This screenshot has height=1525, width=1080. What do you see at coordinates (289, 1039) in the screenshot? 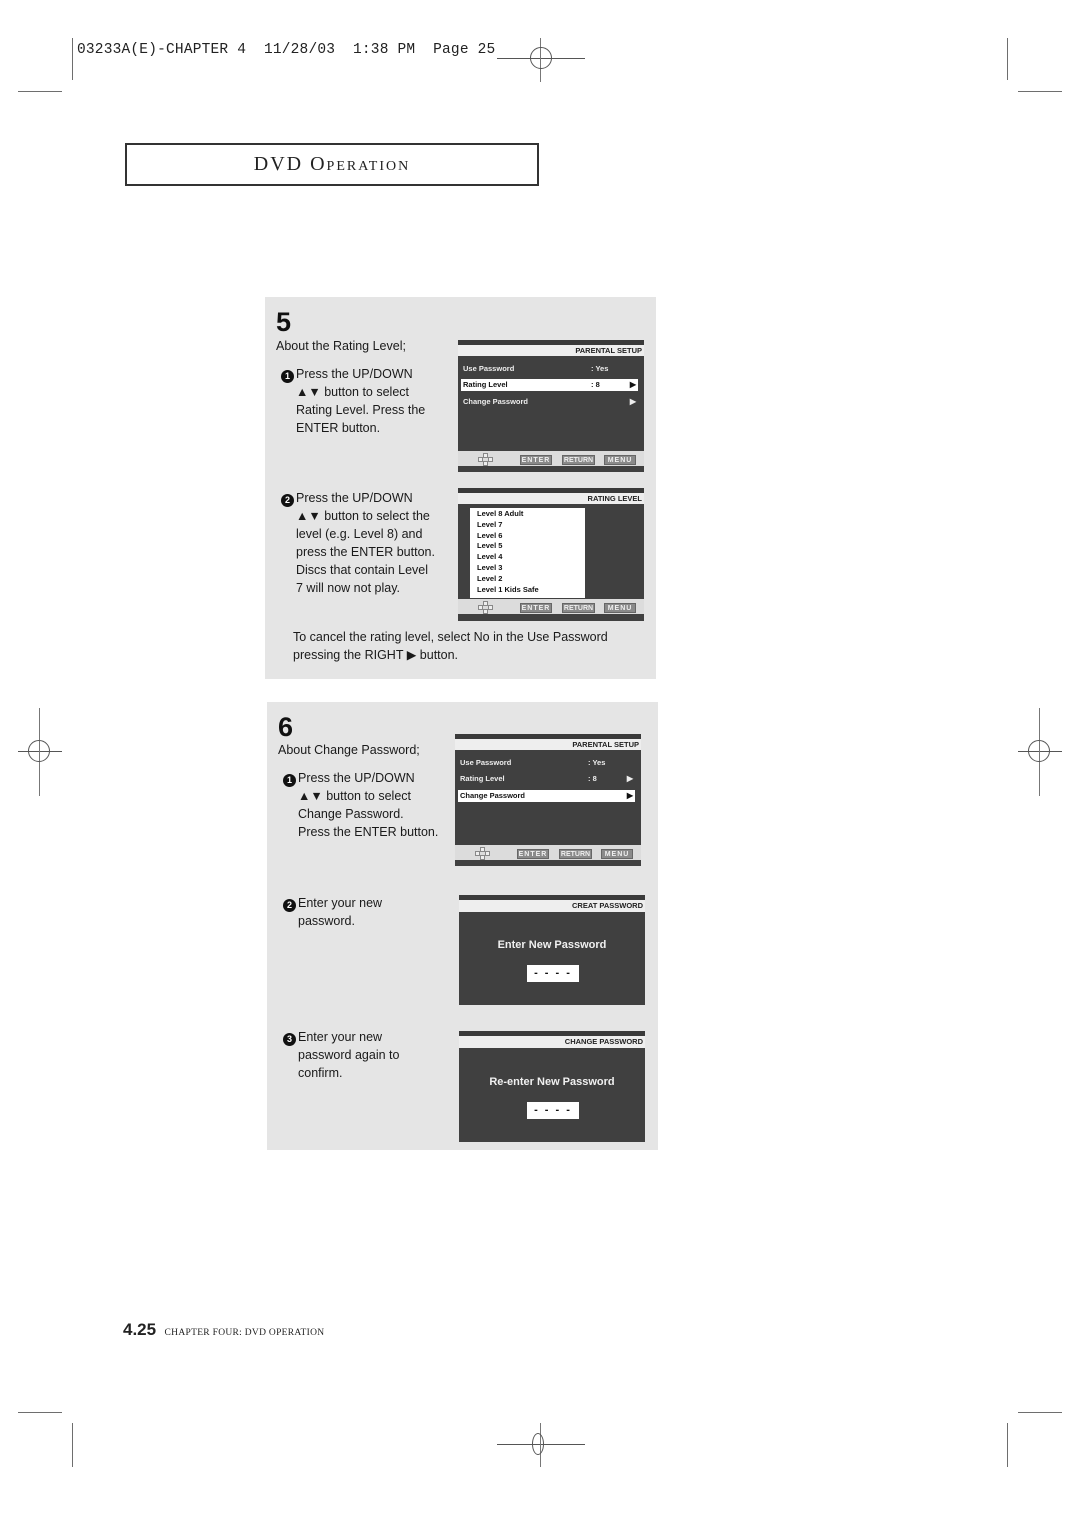
I see `bullet-number: 3` at bounding box center [289, 1039].